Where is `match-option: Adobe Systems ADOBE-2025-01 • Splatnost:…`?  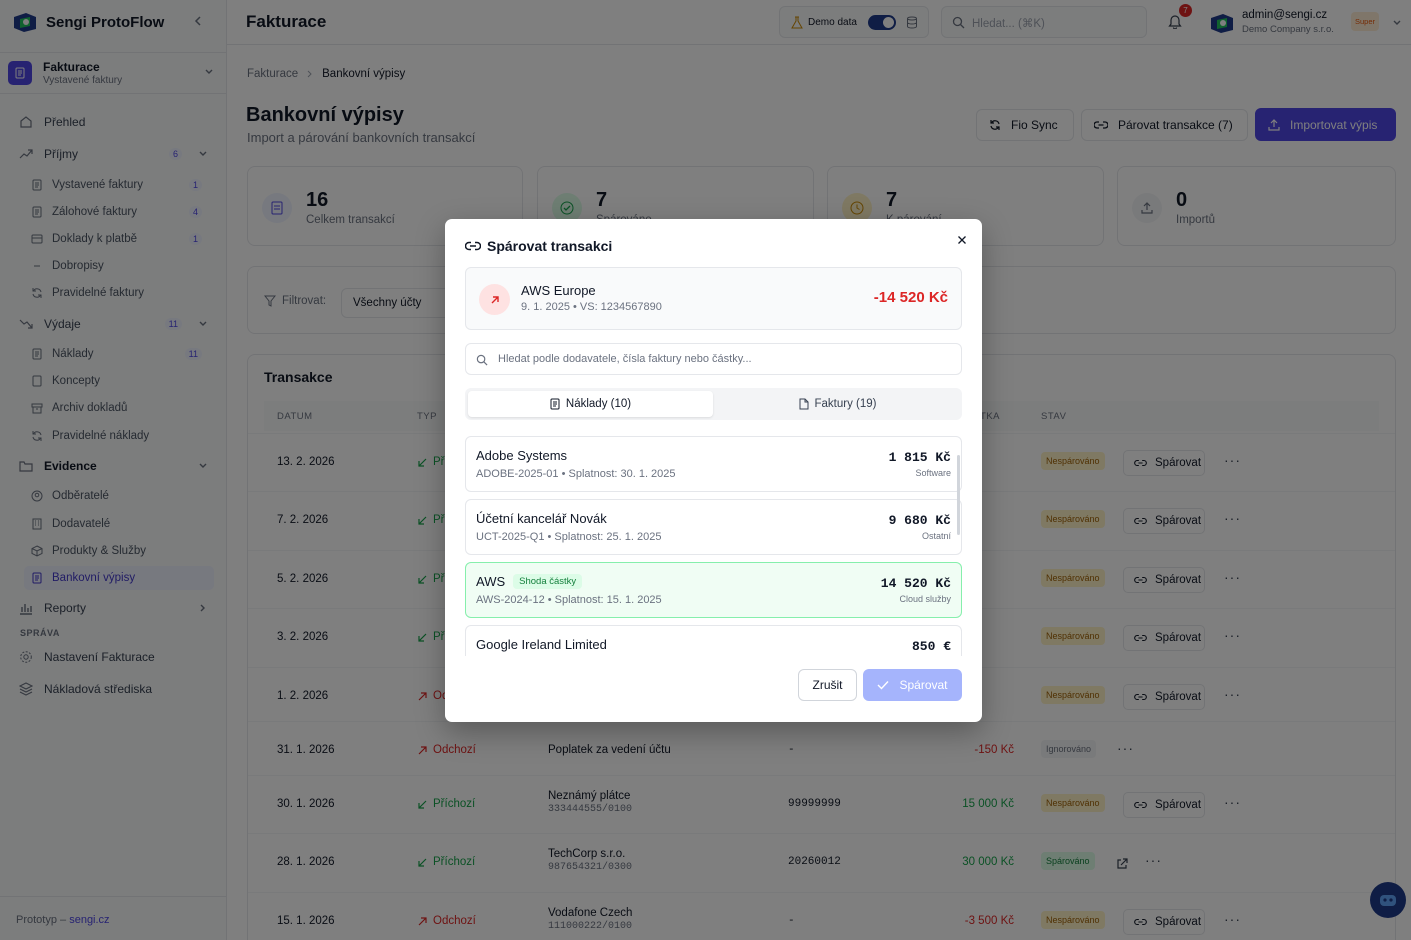
match-option: Adobe Systems ADOBE-2025-01 • Splatnost:… is located at coordinates (713, 464).